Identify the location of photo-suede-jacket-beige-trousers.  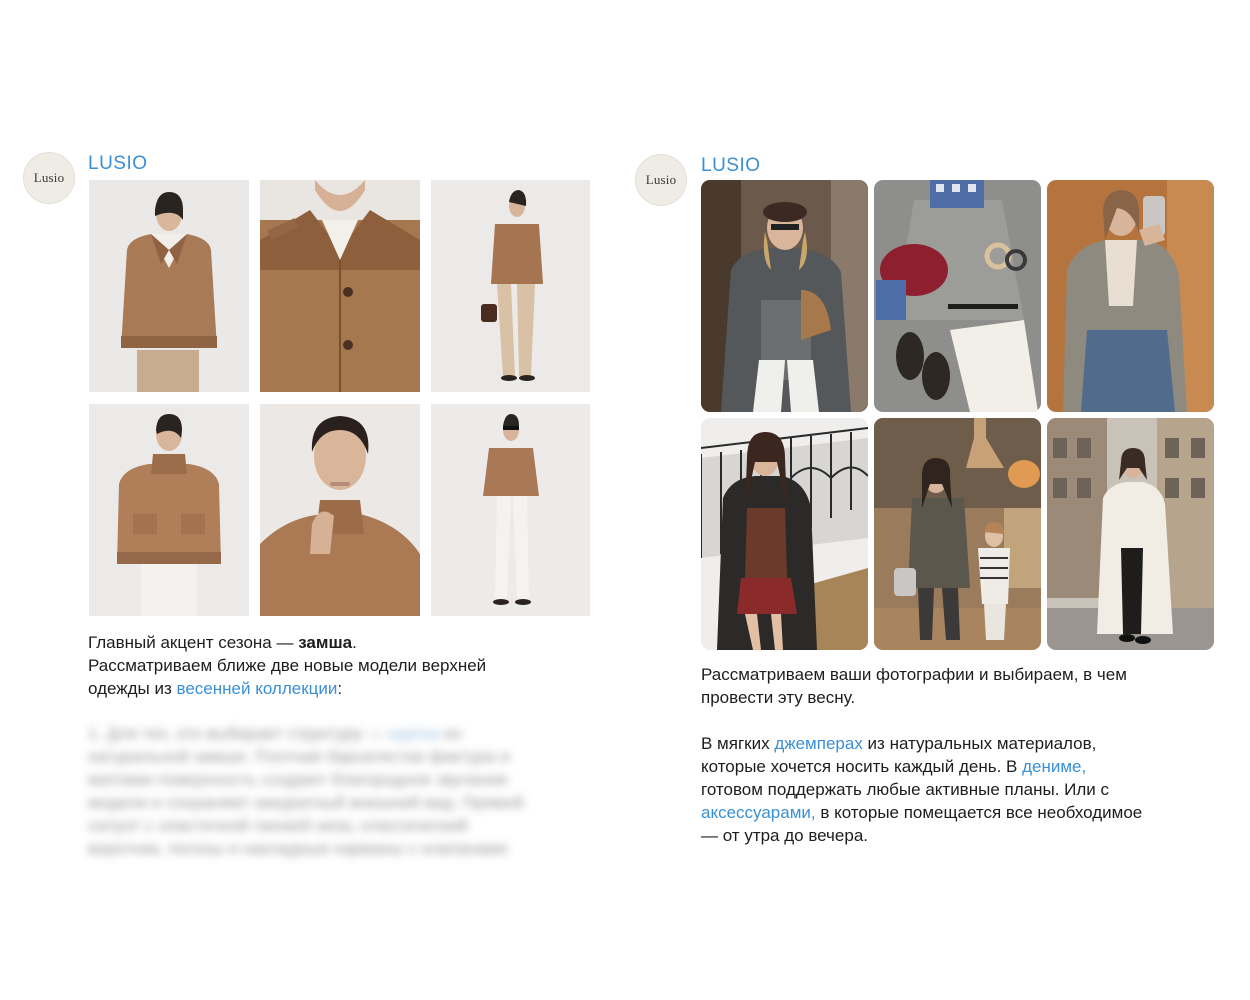
(510, 286).